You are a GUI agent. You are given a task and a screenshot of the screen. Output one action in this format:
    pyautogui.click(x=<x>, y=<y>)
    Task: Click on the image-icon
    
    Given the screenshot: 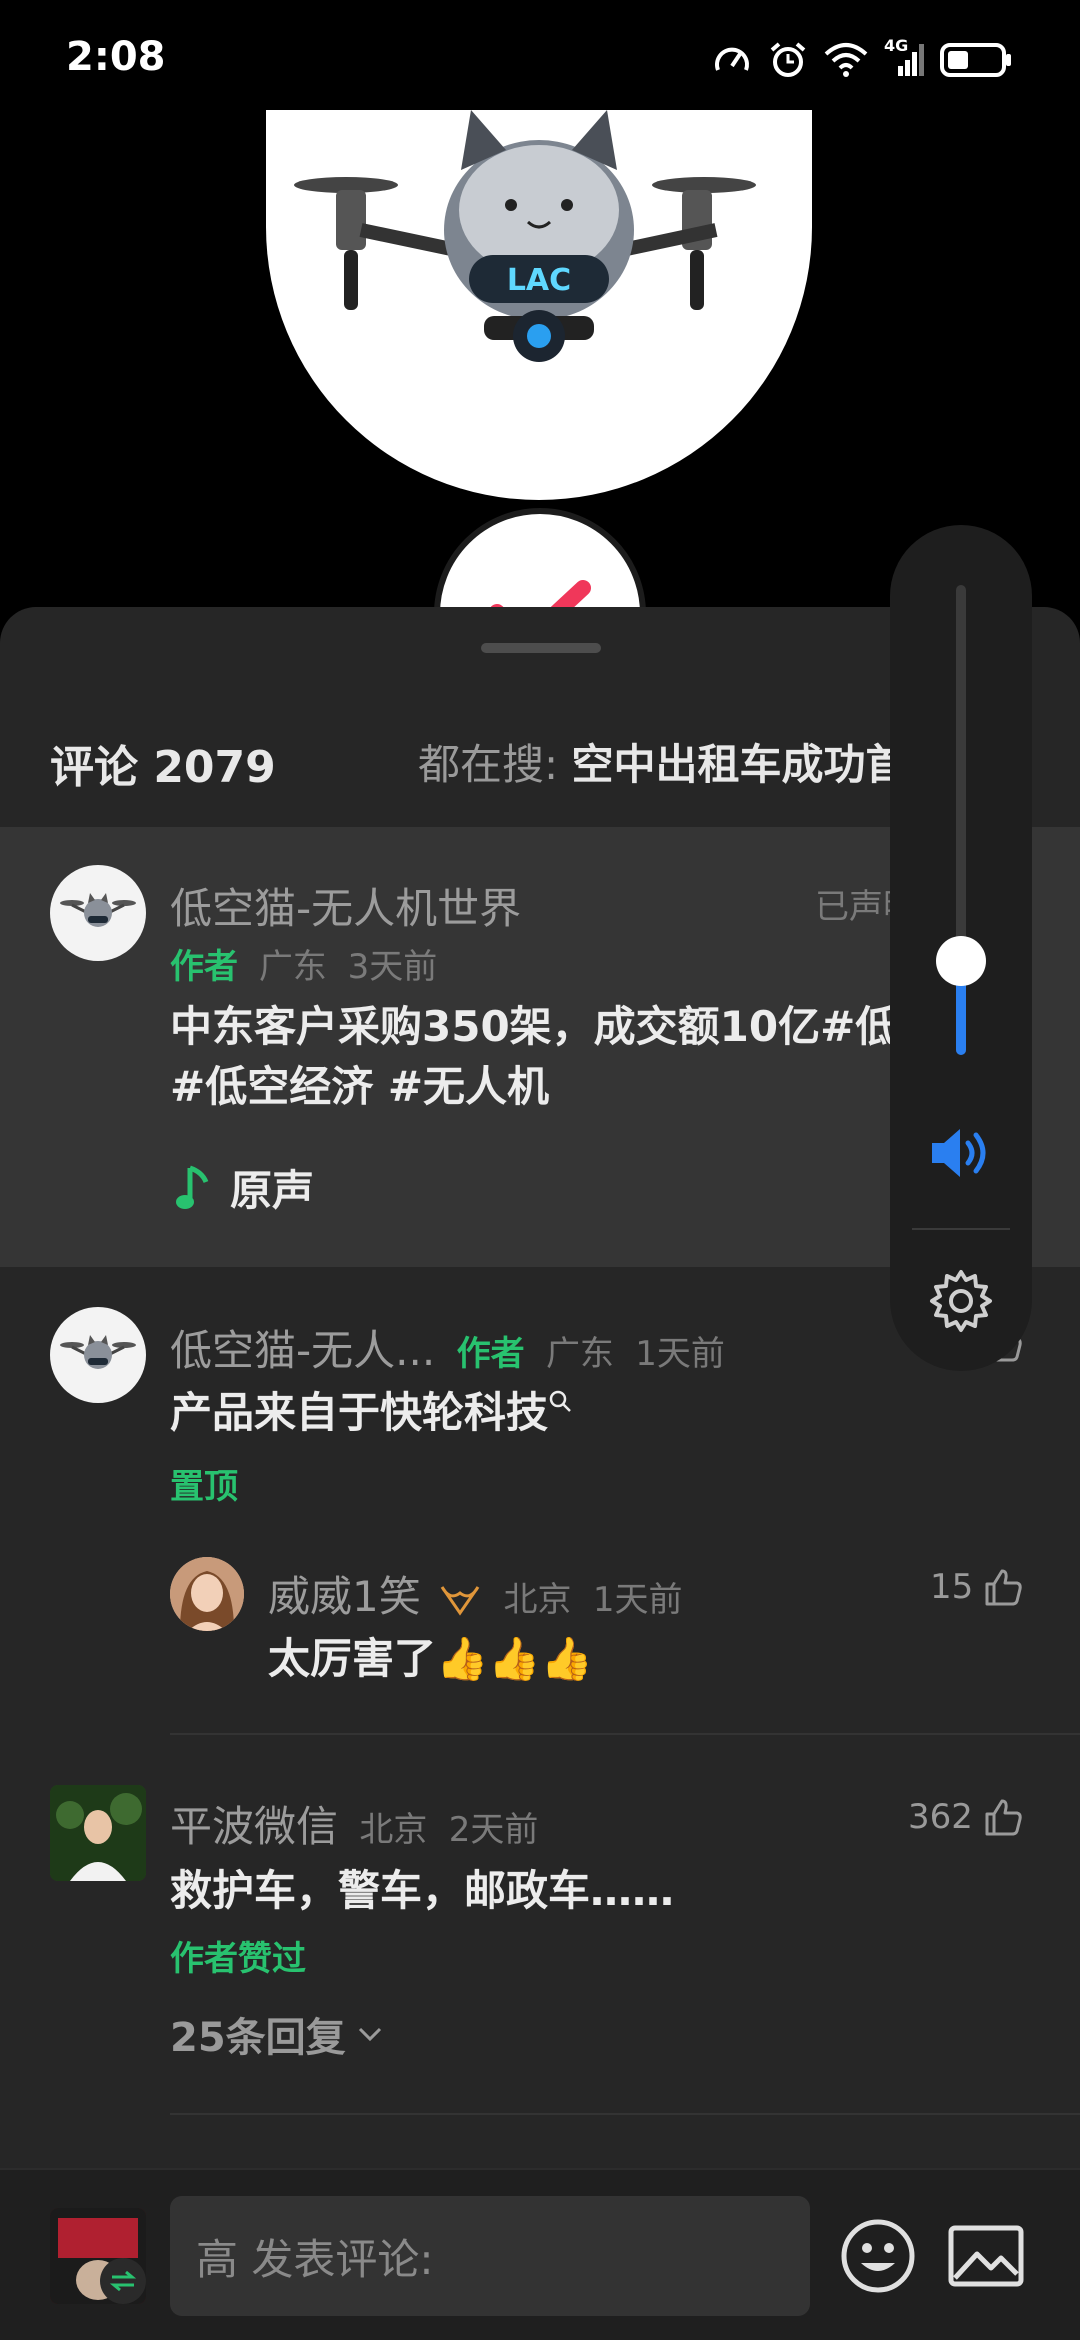 What is the action you would take?
    pyautogui.click(x=986, y=2256)
    